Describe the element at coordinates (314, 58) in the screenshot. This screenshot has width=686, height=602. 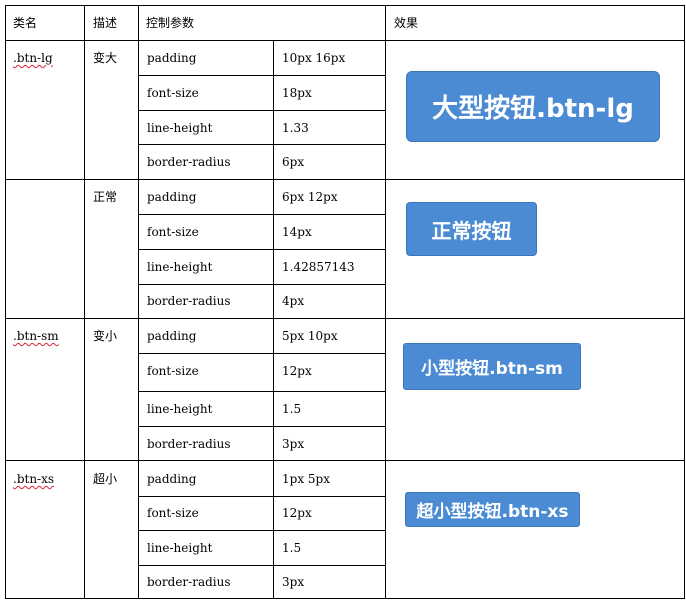
I see `param-value-cell: 10px 16px` at that location.